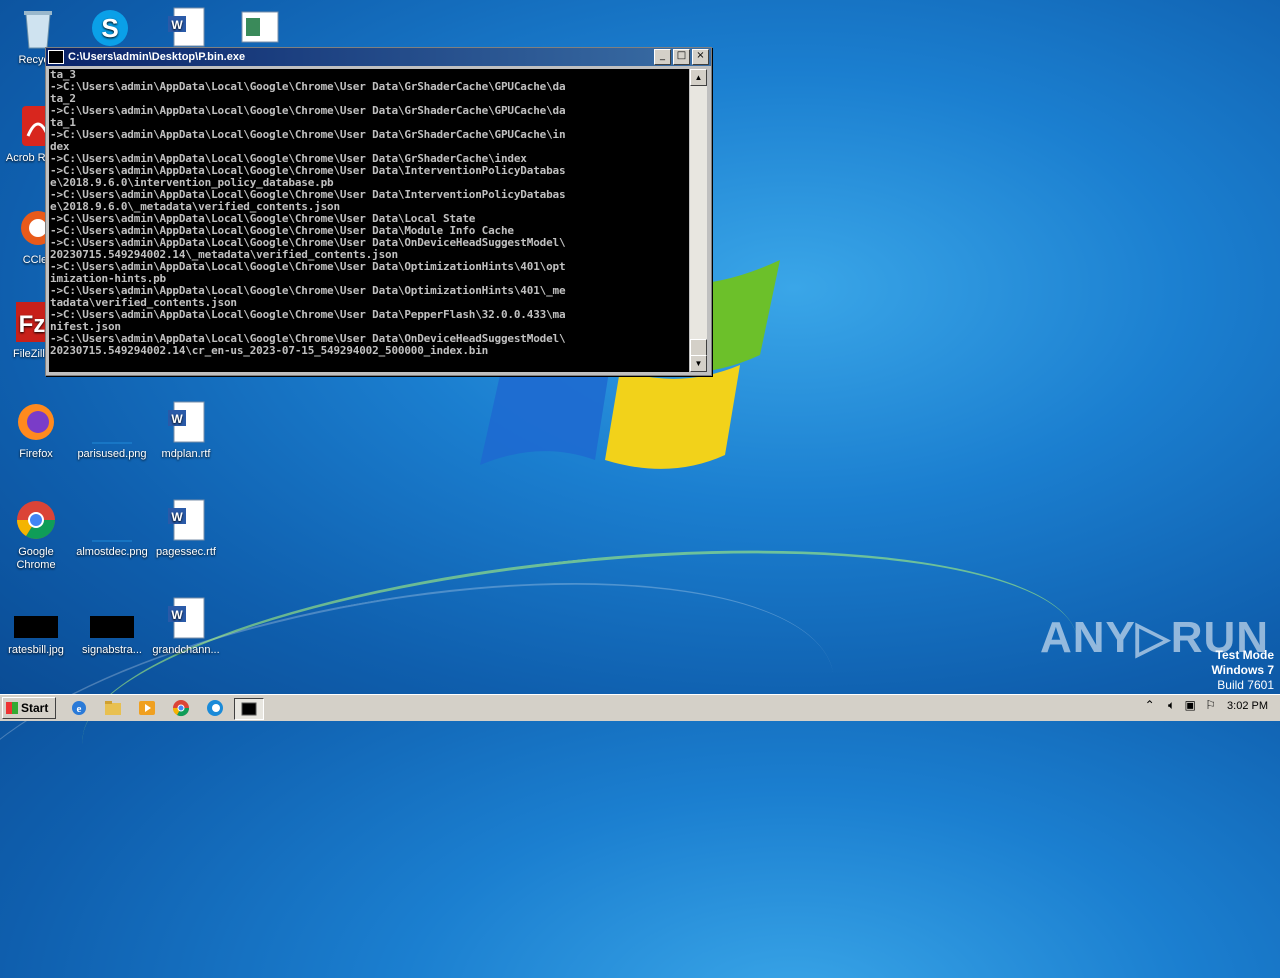  What do you see at coordinates (38, 28) in the screenshot?
I see `recycle-bin-icon` at bounding box center [38, 28].